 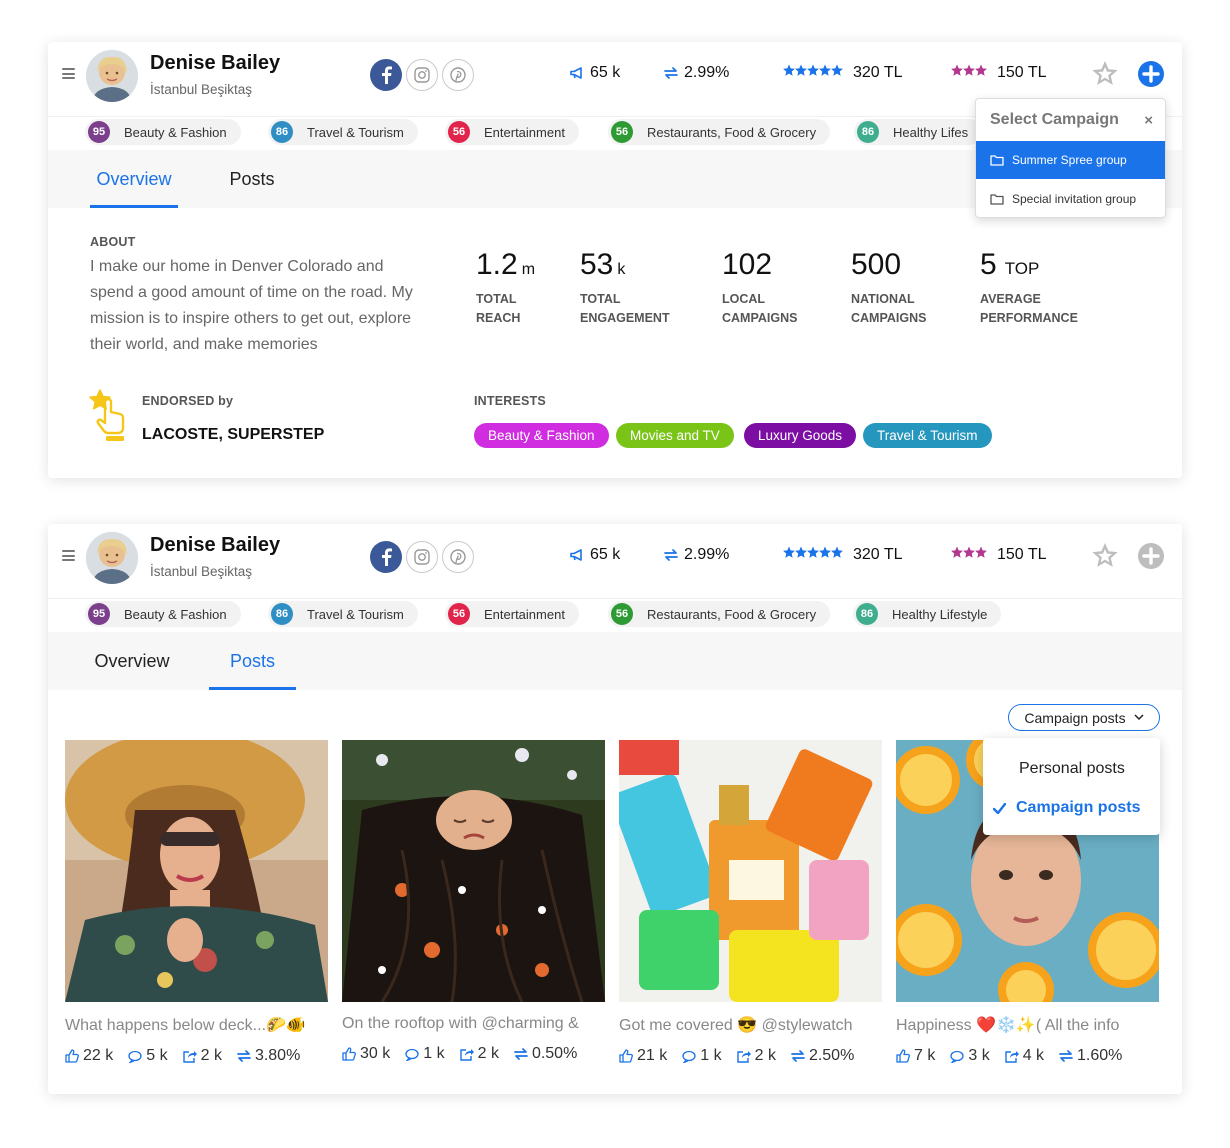 I want to click on interests-label: INTERESTS, so click(x=510, y=401).